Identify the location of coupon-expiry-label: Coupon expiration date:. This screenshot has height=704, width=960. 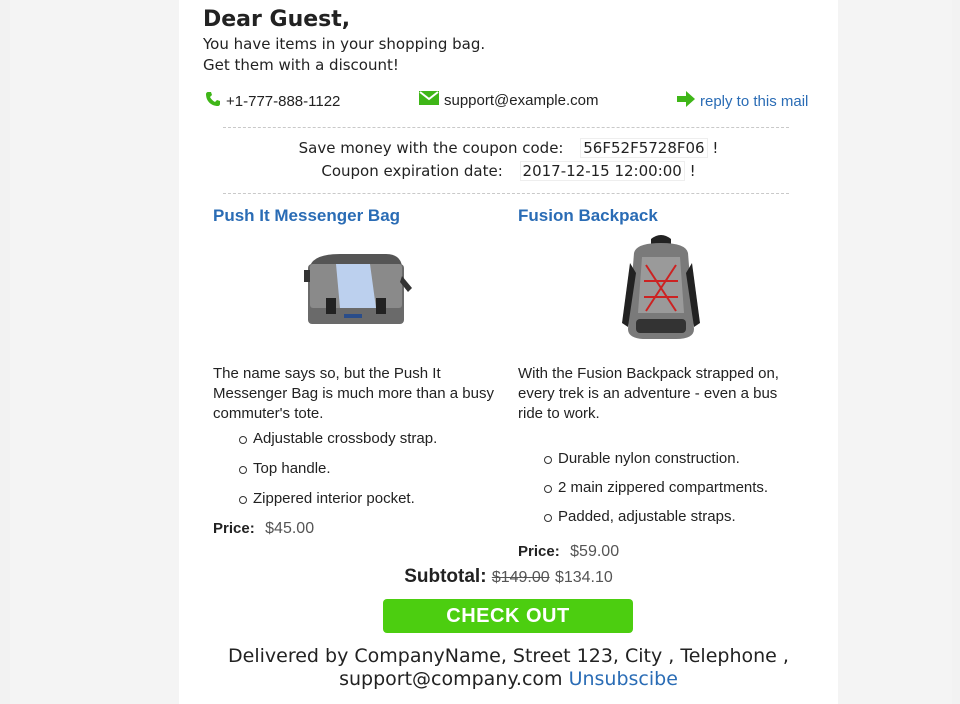
(412, 171).